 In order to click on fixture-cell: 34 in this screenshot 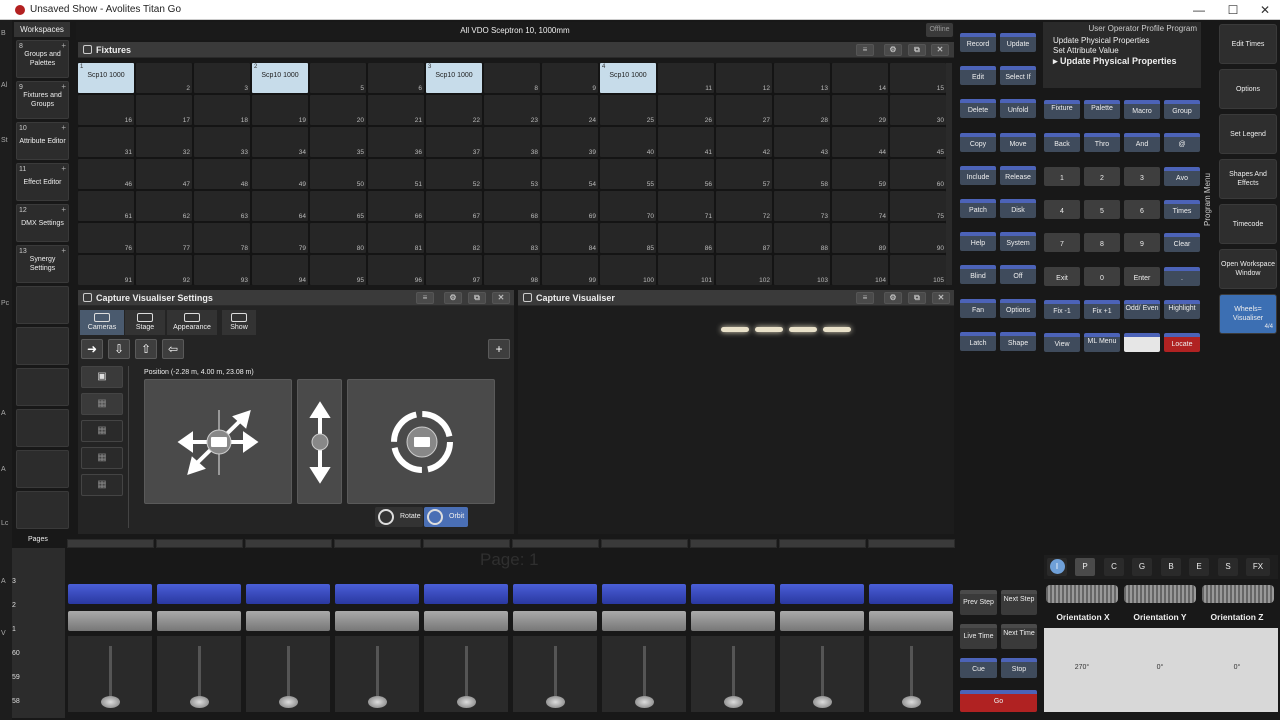, I will do `click(280, 142)`.